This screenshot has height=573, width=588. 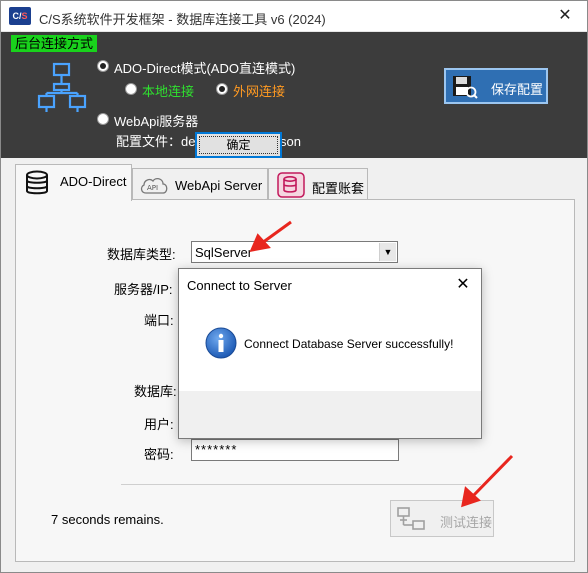 I want to click on window-title: C/S系统软件开发框架 - 数据库连接工具 v6 (2024), so click(x=182, y=19).